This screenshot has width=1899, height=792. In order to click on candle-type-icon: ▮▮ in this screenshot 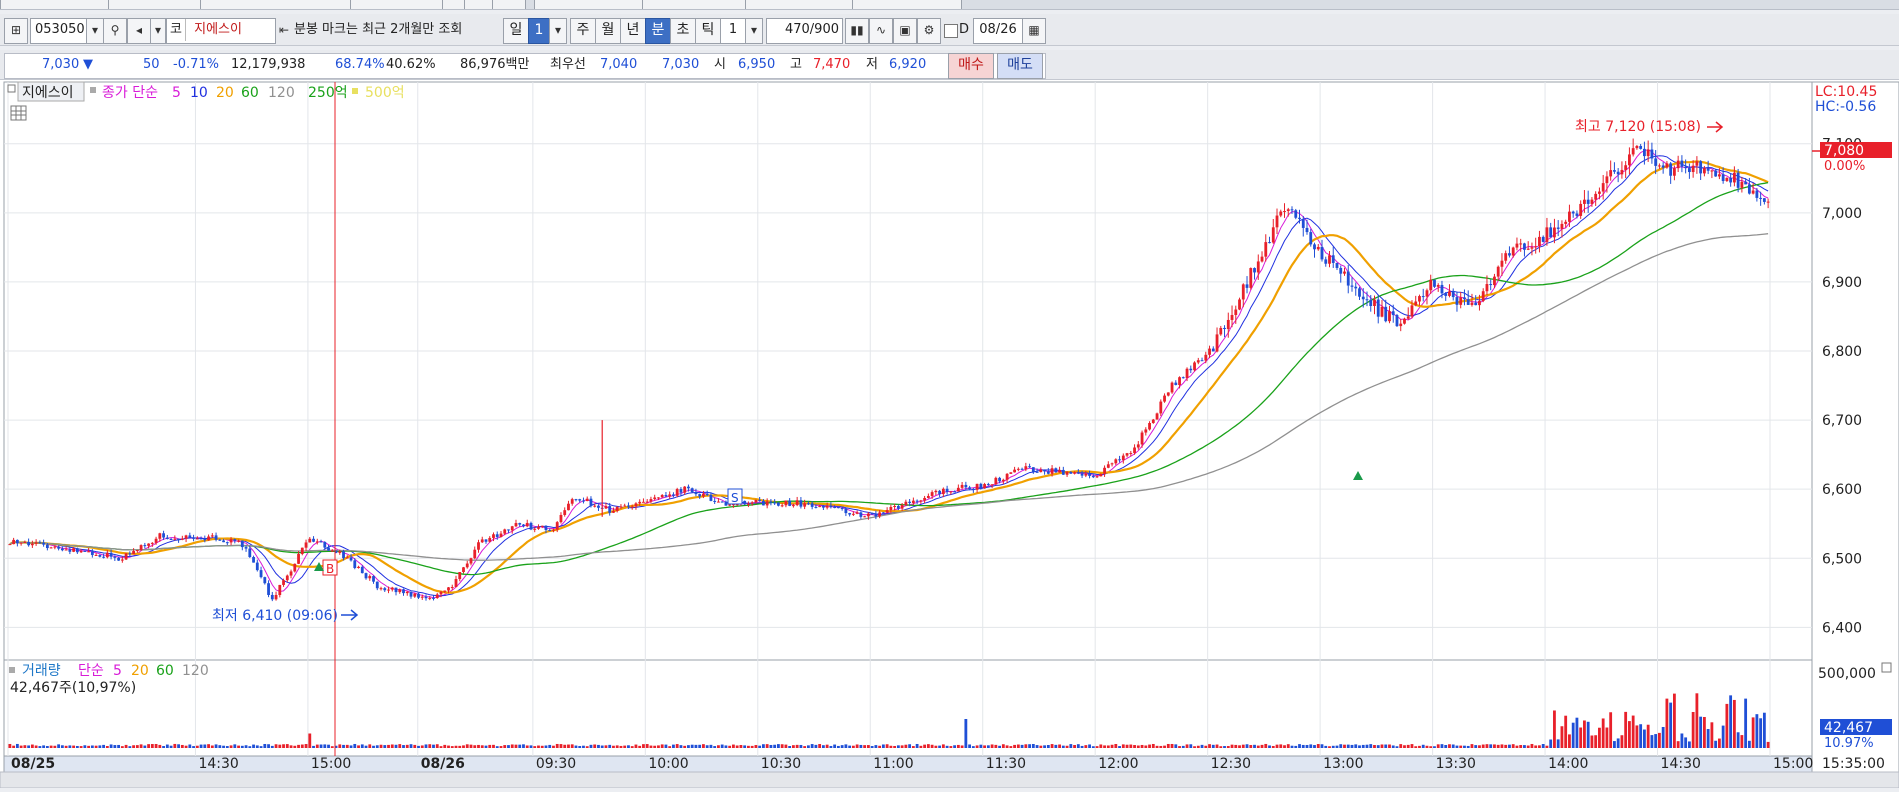, I will do `click(857, 31)`.